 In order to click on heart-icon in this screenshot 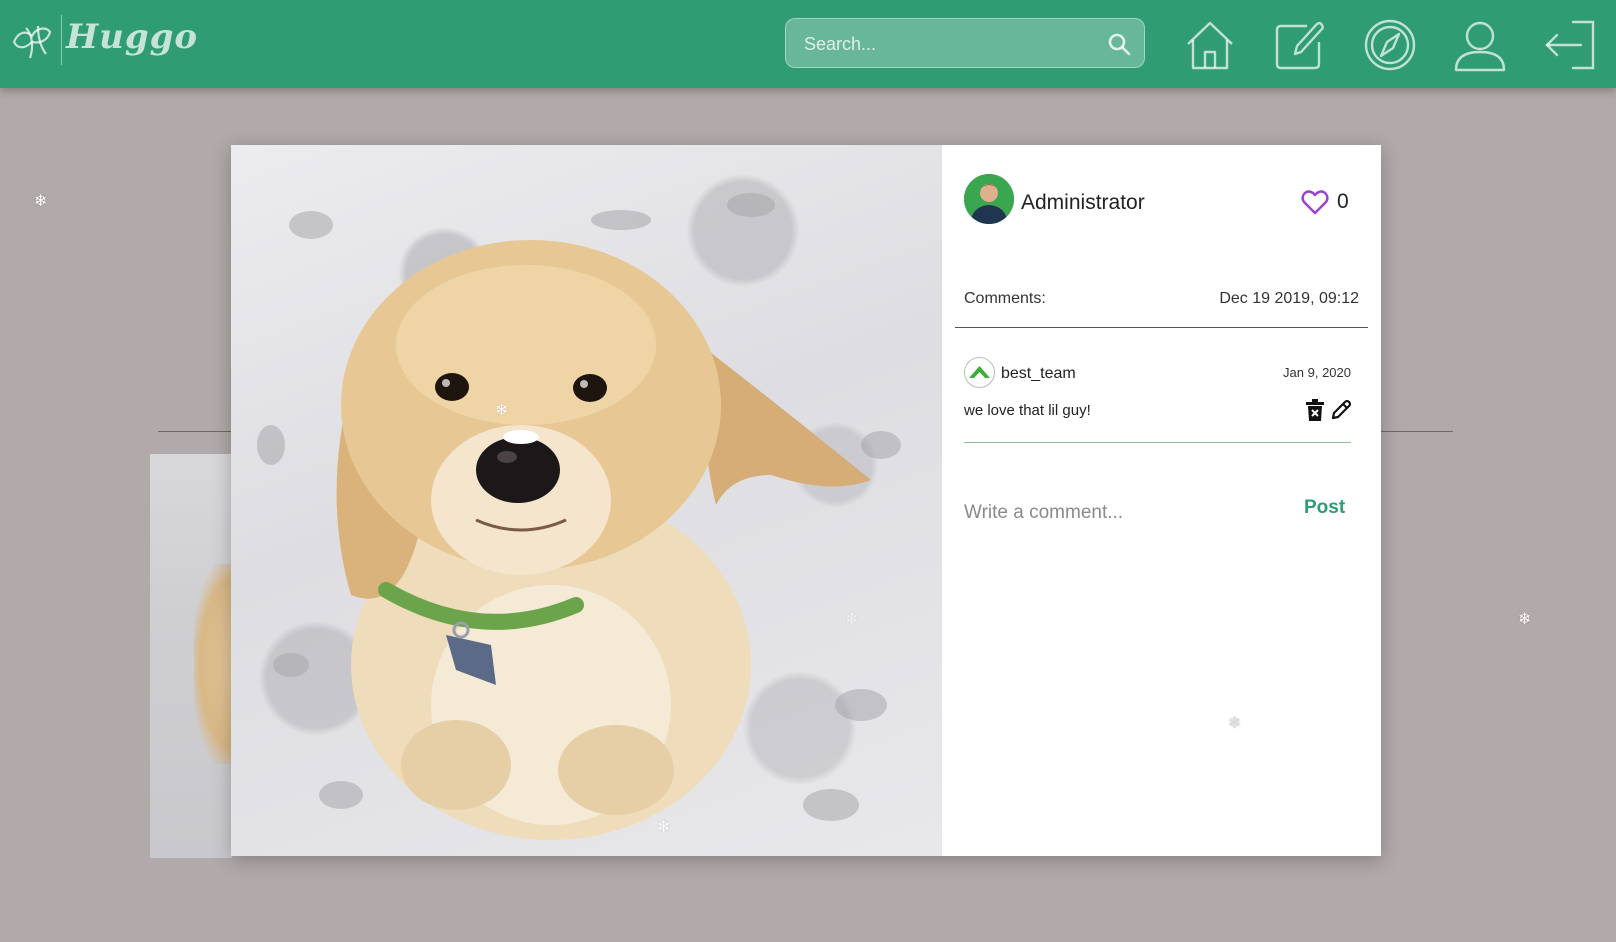, I will do `click(1315, 202)`.